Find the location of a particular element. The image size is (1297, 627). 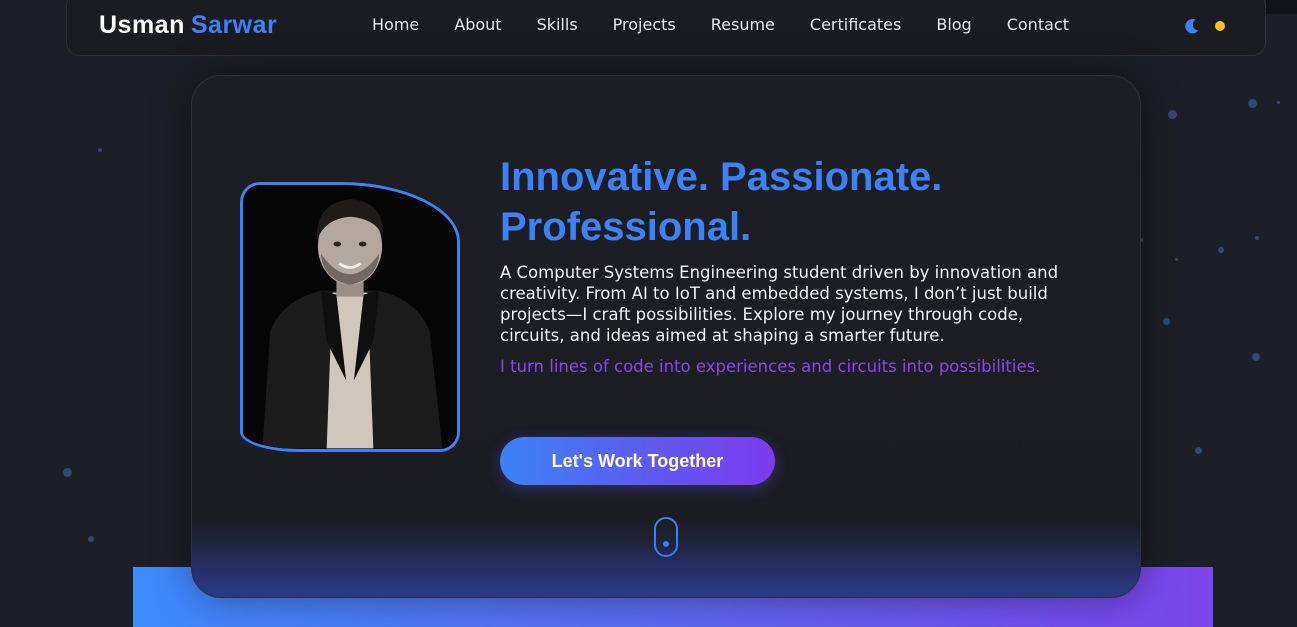

scroll-wheel-icon is located at coordinates (666, 544).